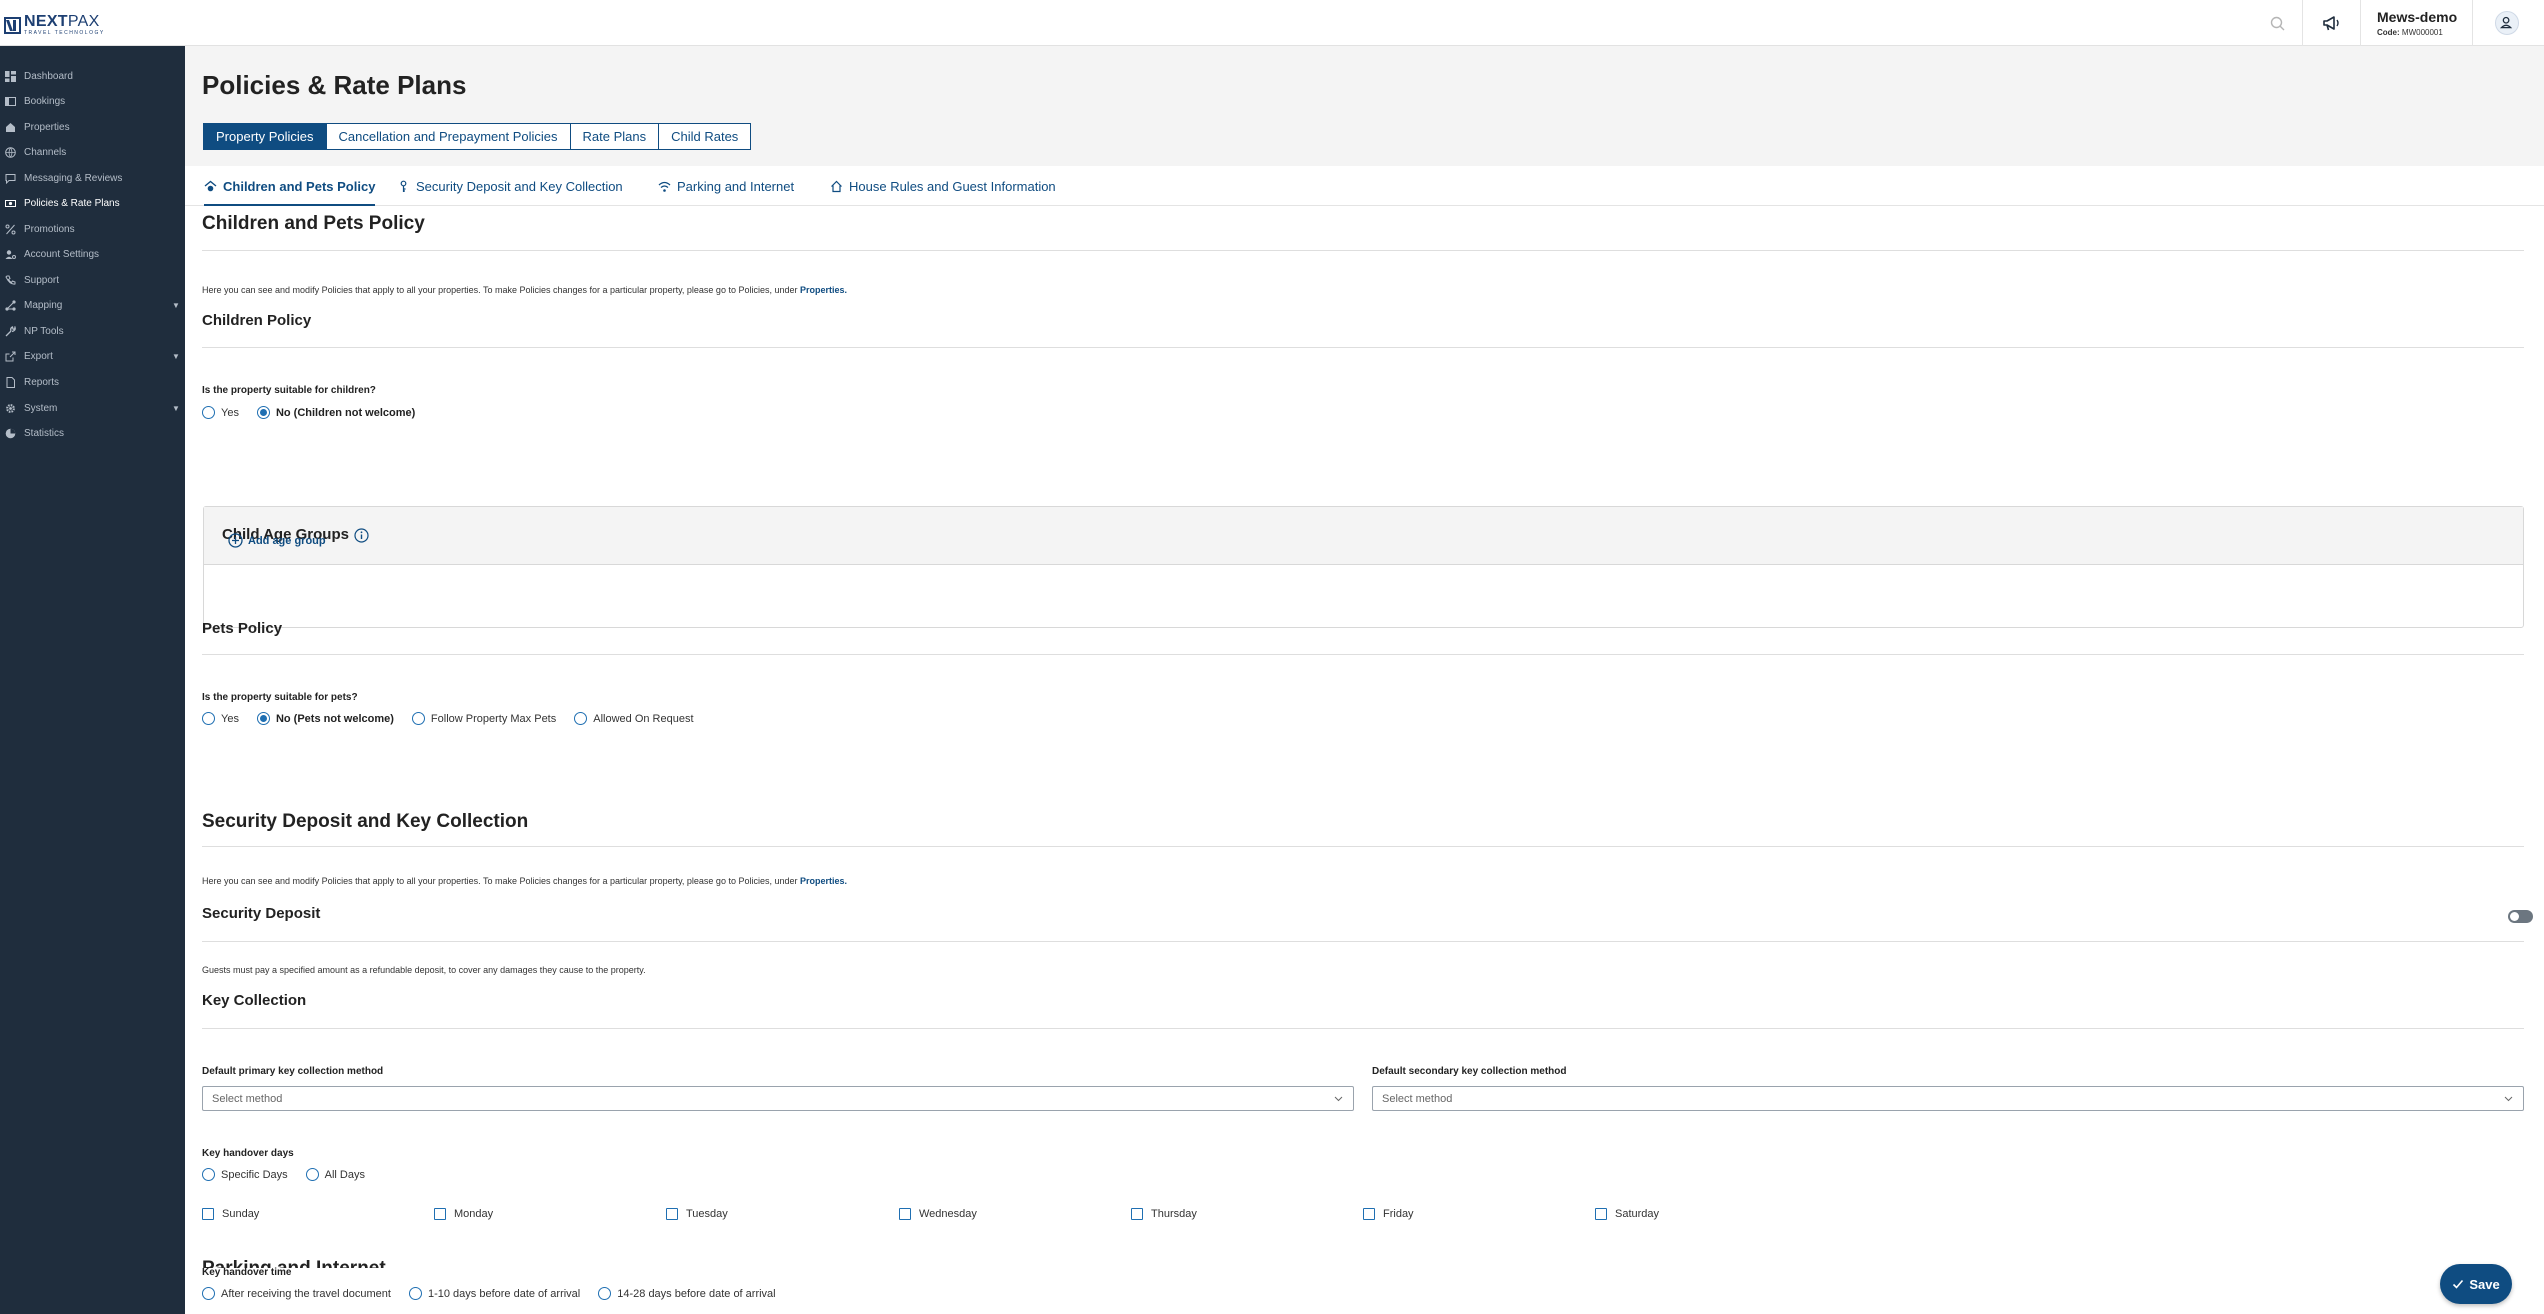  I want to click on tab-cancellation-prepayment: Cancellation and Prepayment Policies, so click(448, 136).